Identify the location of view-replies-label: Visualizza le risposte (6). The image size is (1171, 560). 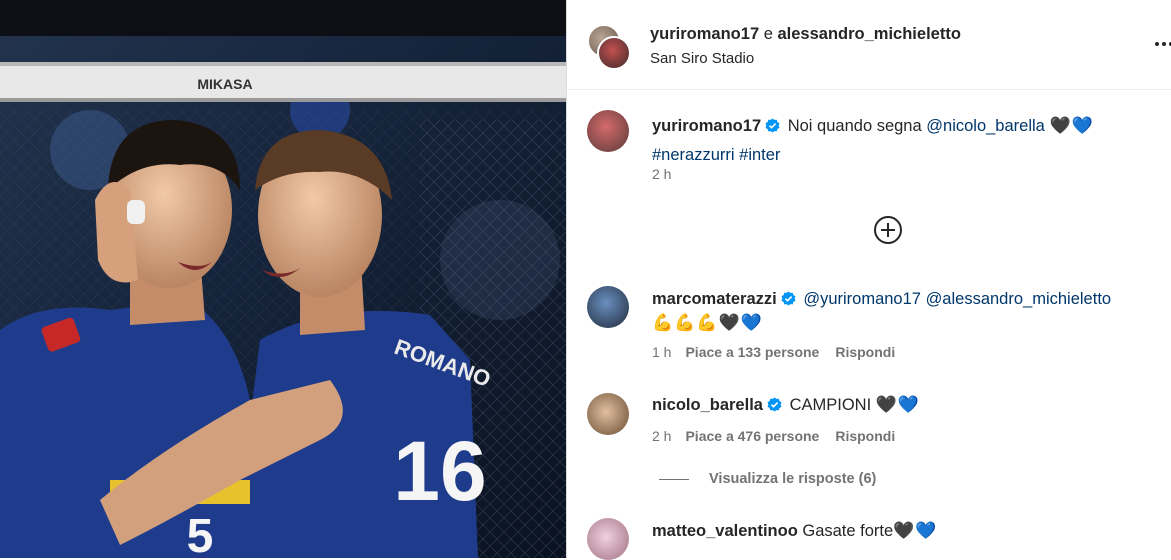
(793, 479).